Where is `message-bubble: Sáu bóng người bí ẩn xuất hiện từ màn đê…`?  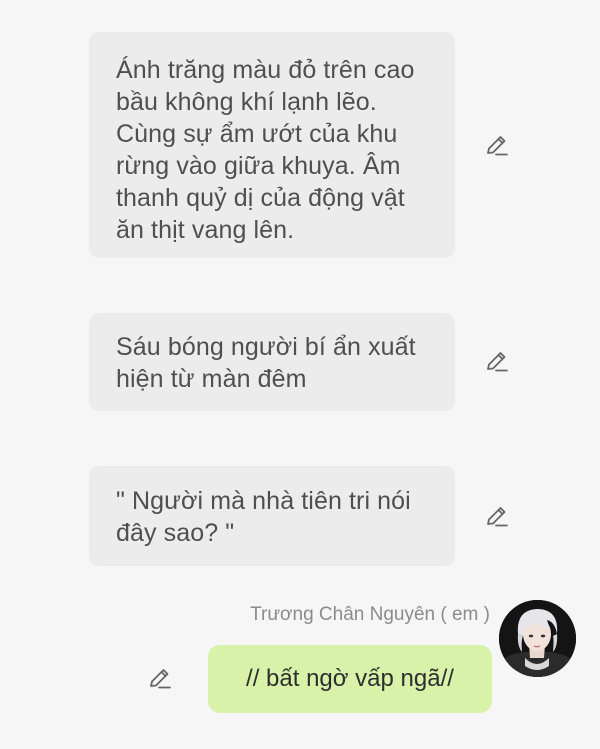 message-bubble: Sáu bóng người bí ẩn xuất hiện từ màn đê… is located at coordinates (272, 362).